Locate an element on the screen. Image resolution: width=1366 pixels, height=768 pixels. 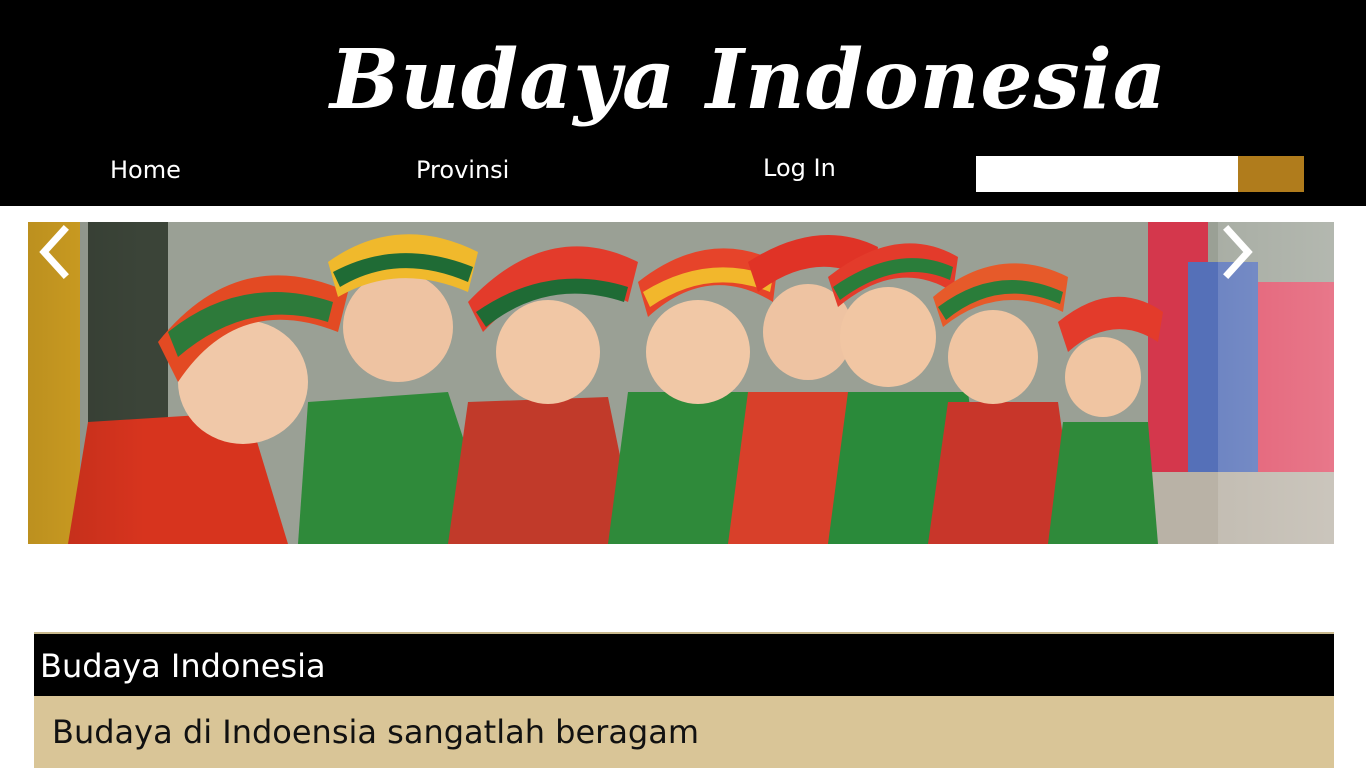
search-button is located at coordinates (1271, 174).